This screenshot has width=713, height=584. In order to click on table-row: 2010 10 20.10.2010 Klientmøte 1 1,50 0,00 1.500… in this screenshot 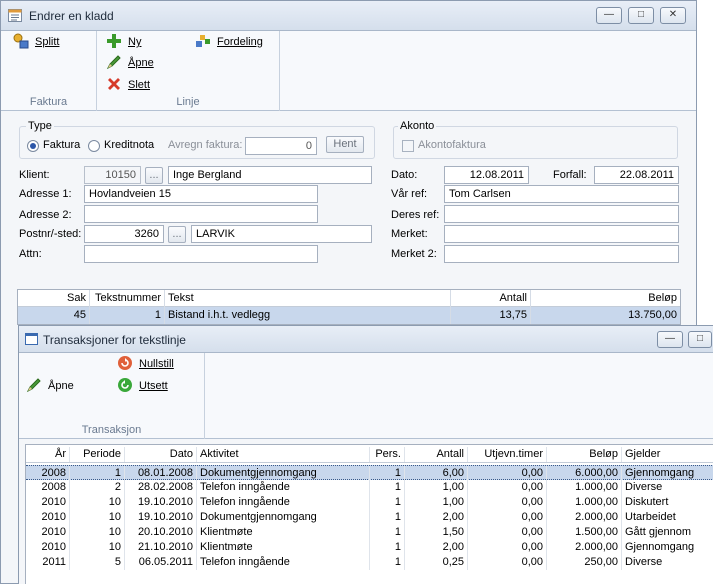, I will do `click(369, 532)`.